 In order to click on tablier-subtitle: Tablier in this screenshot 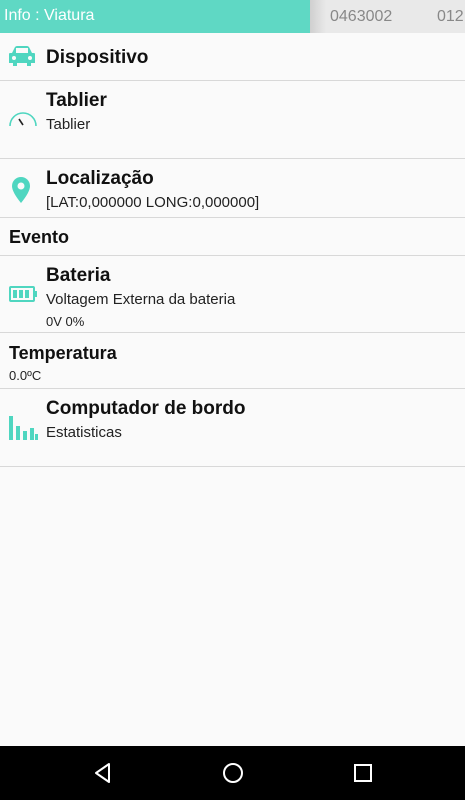, I will do `click(68, 124)`.